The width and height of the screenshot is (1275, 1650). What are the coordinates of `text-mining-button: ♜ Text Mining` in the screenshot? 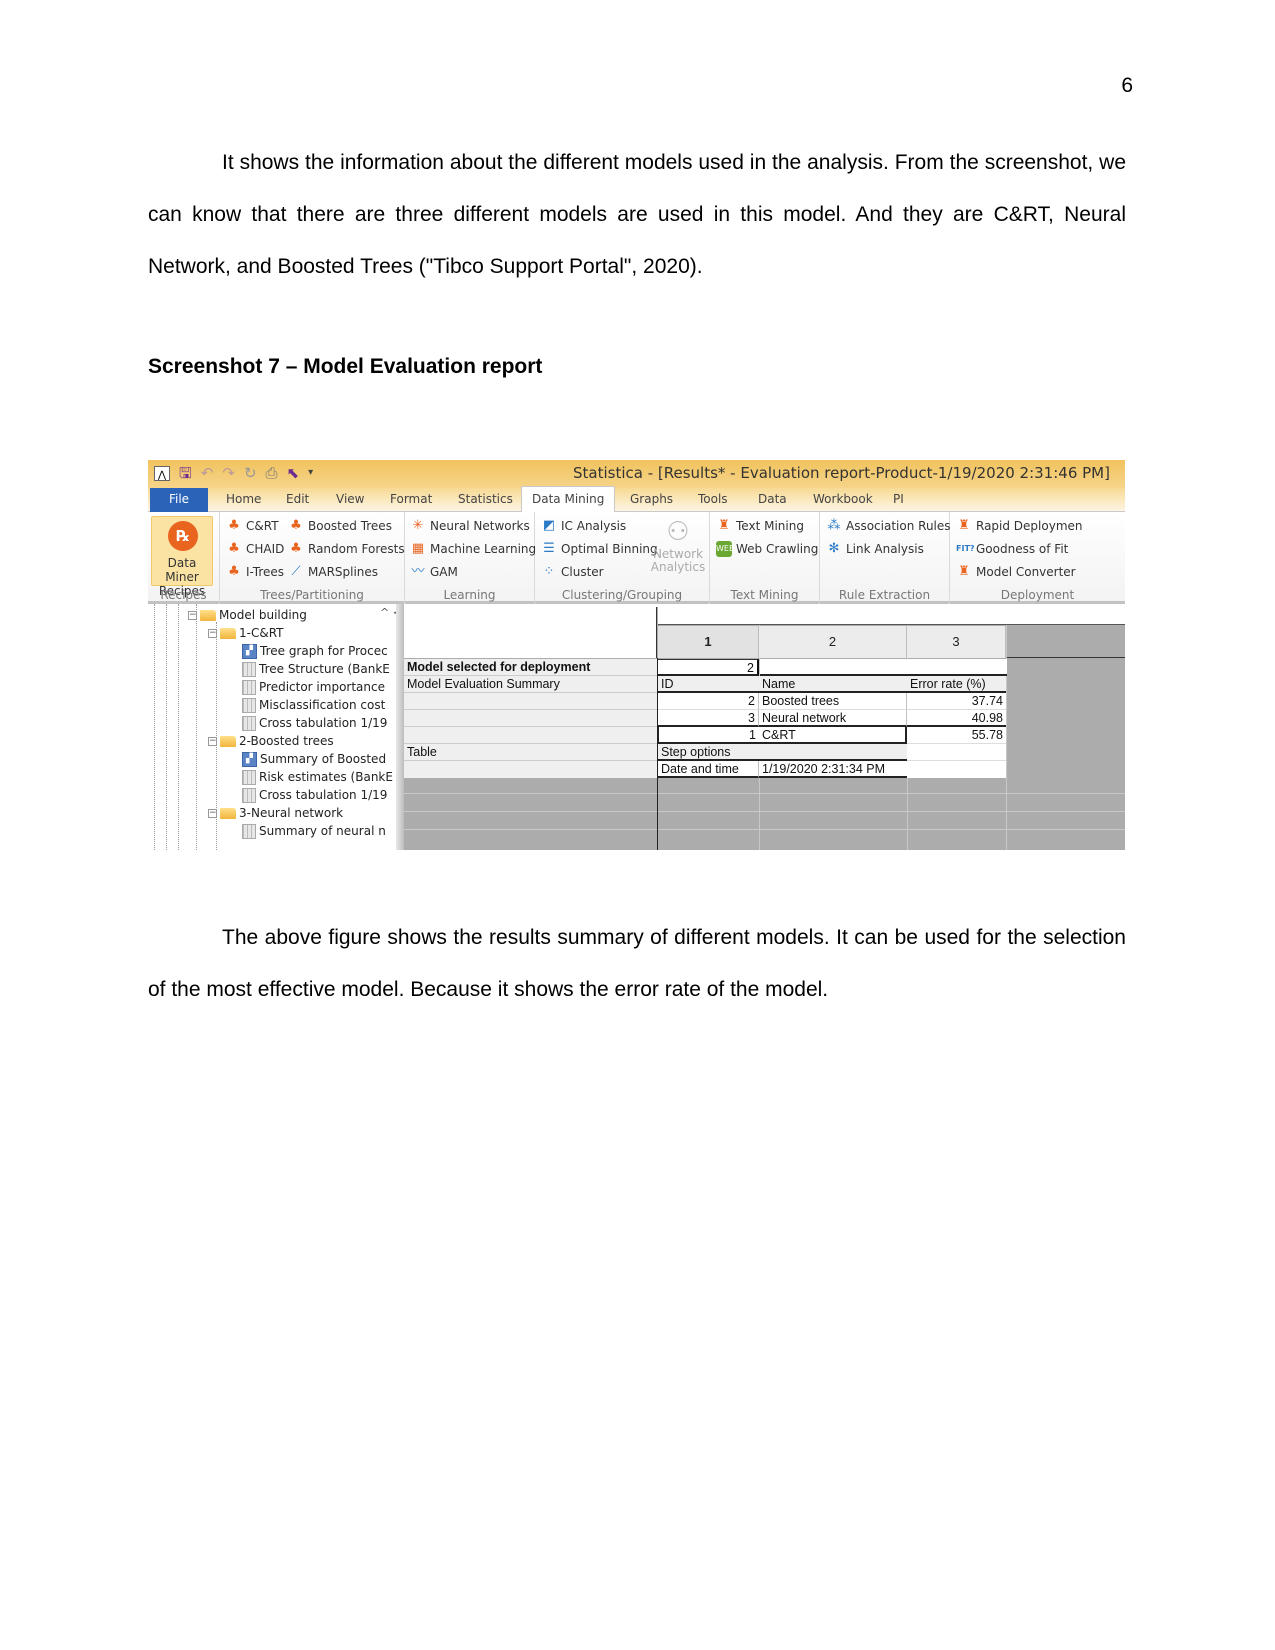 It's located at (760, 526).